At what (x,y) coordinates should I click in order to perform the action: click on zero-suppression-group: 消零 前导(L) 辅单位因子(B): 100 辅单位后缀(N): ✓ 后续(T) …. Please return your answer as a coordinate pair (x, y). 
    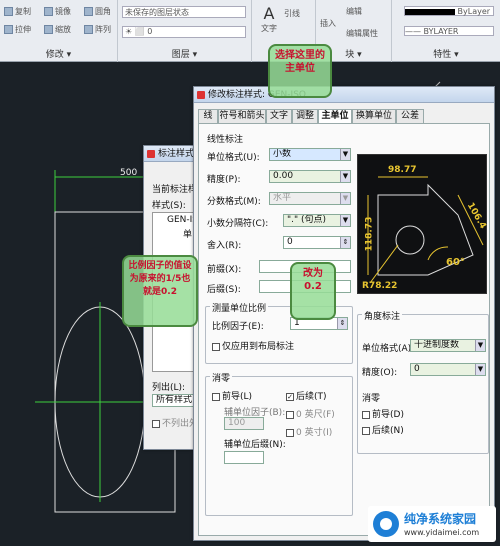
    Looking at the image, I should click on (279, 443).